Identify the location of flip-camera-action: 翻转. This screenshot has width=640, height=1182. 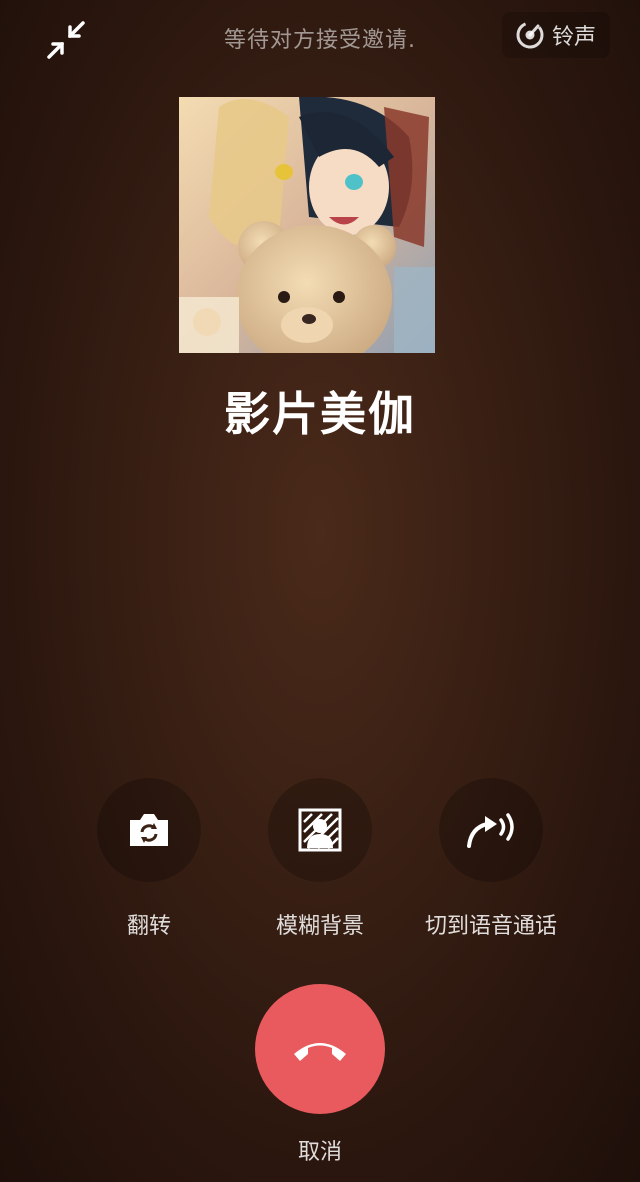
(149, 859).